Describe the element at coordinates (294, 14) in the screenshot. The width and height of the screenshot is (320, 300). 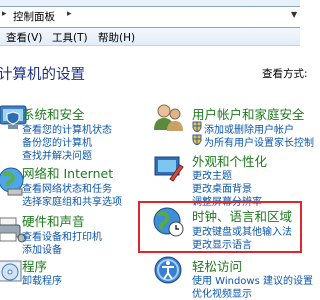
I see `chevron-down-icon: ▼` at that location.